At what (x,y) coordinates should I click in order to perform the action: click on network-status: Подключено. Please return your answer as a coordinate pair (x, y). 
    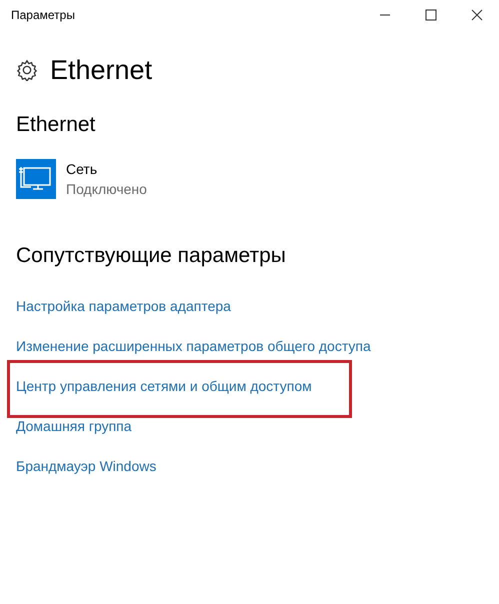
    Looking at the image, I should click on (106, 189).